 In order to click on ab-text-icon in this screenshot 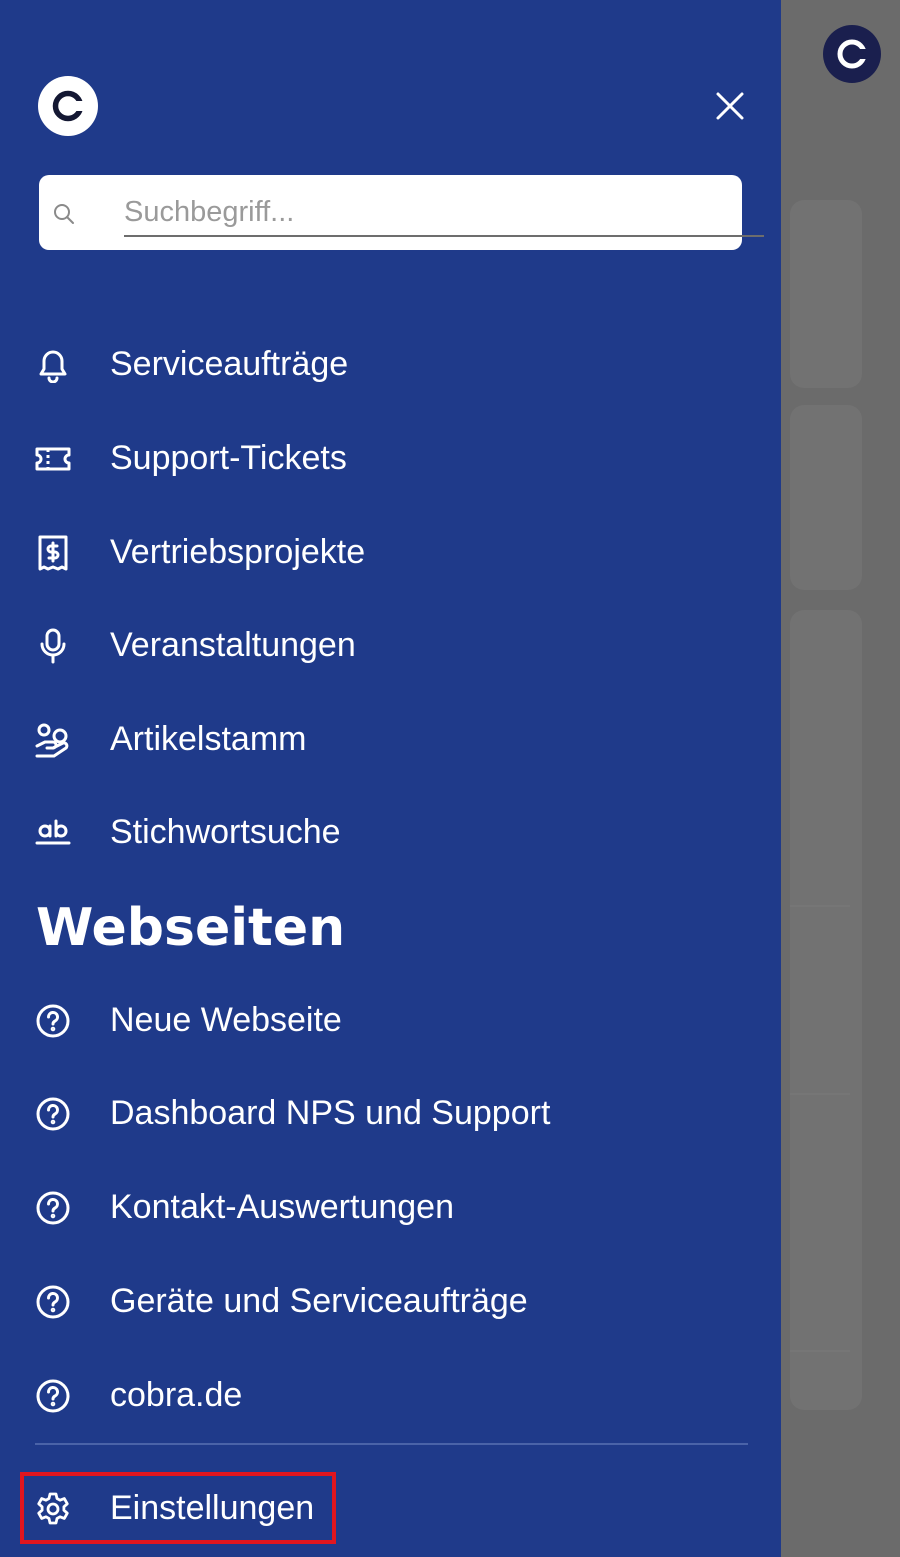, I will do `click(53, 833)`.